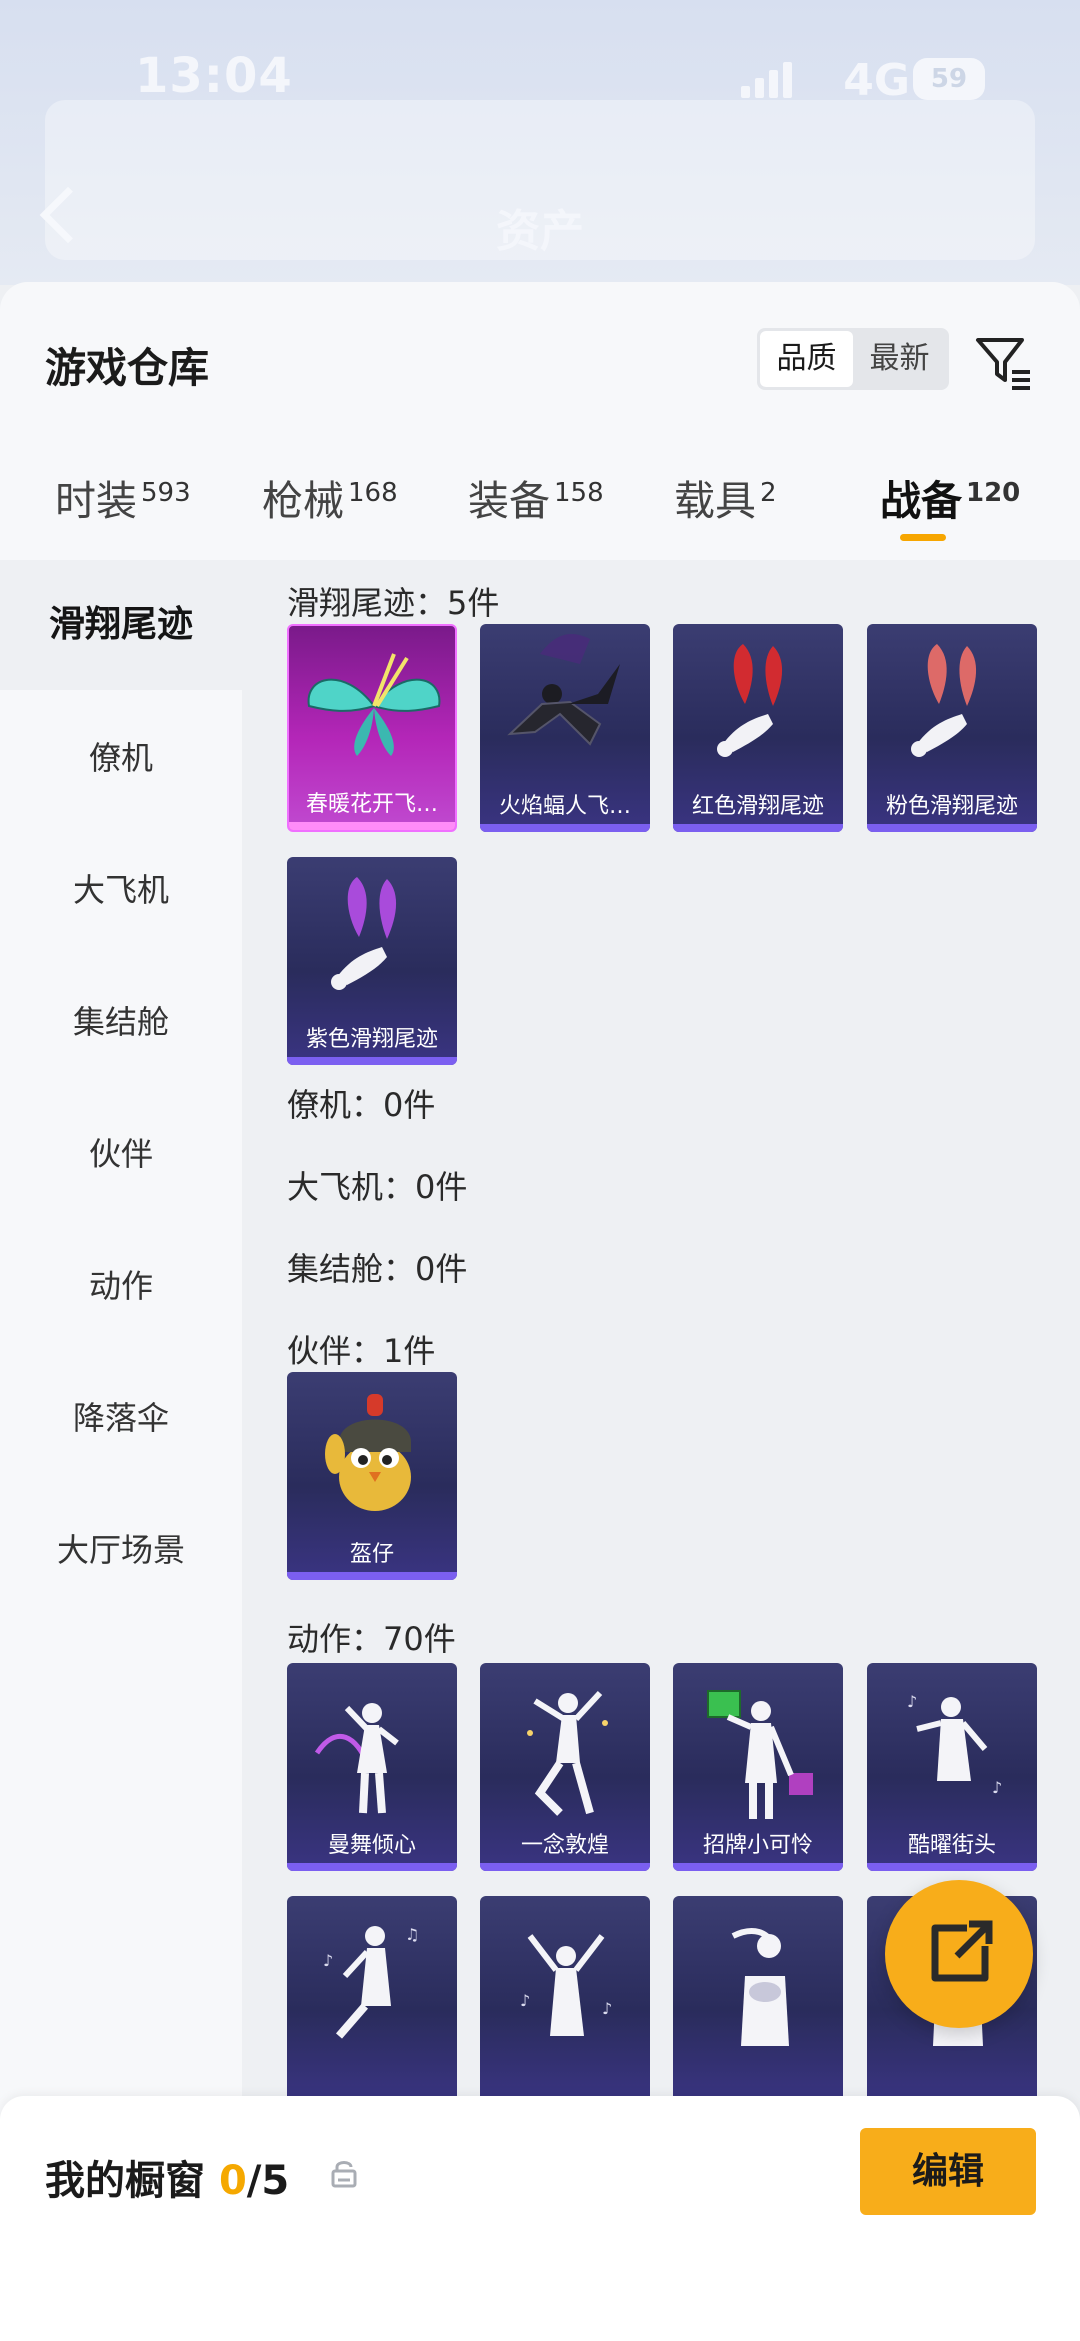  Describe the element at coordinates (579, 493) in the screenshot. I see `tab-count: 158` at that location.